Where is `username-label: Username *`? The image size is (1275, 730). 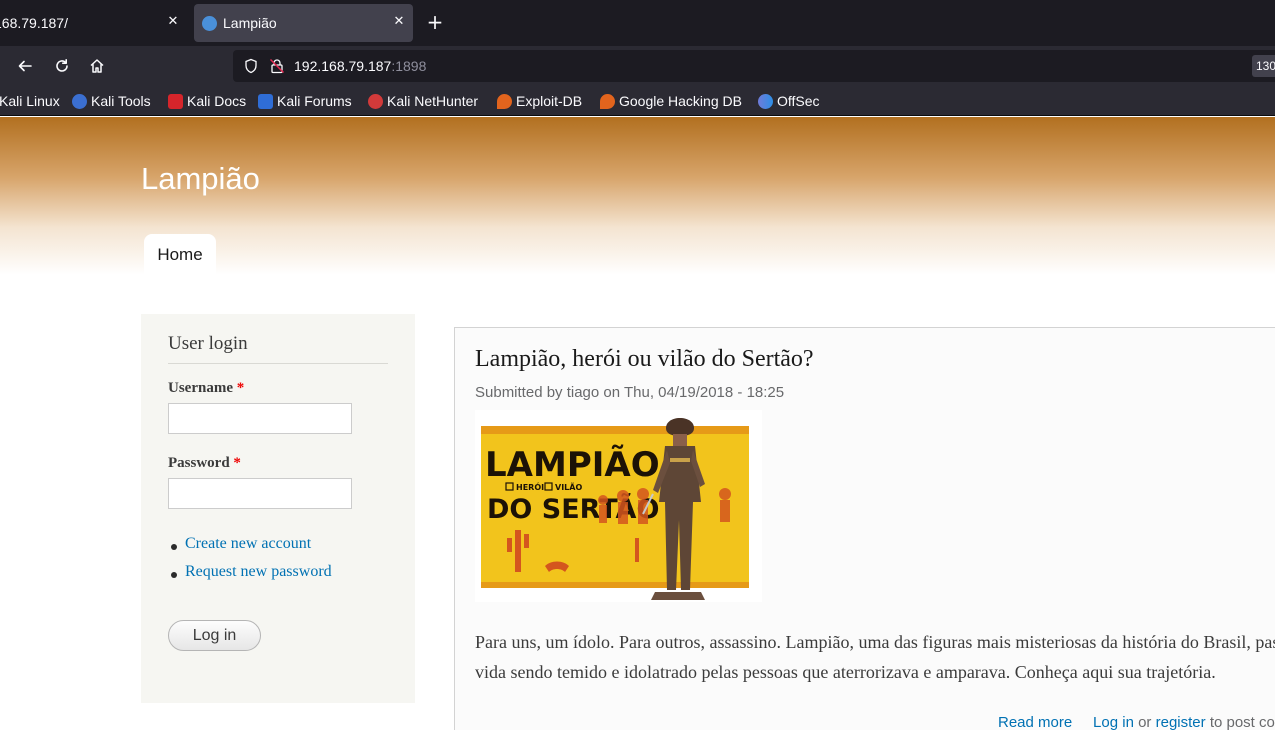
username-label: Username * is located at coordinates (206, 388).